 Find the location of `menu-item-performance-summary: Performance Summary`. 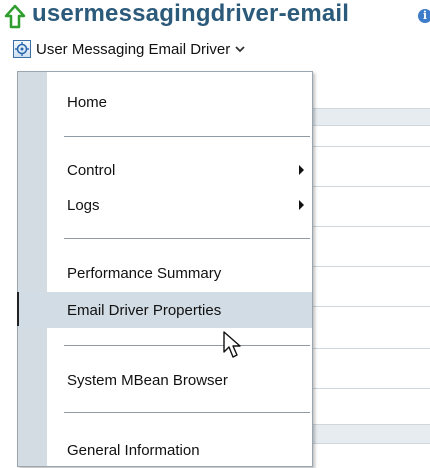

menu-item-performance-summary: Performance Summary is located at coordinates (165, 273).